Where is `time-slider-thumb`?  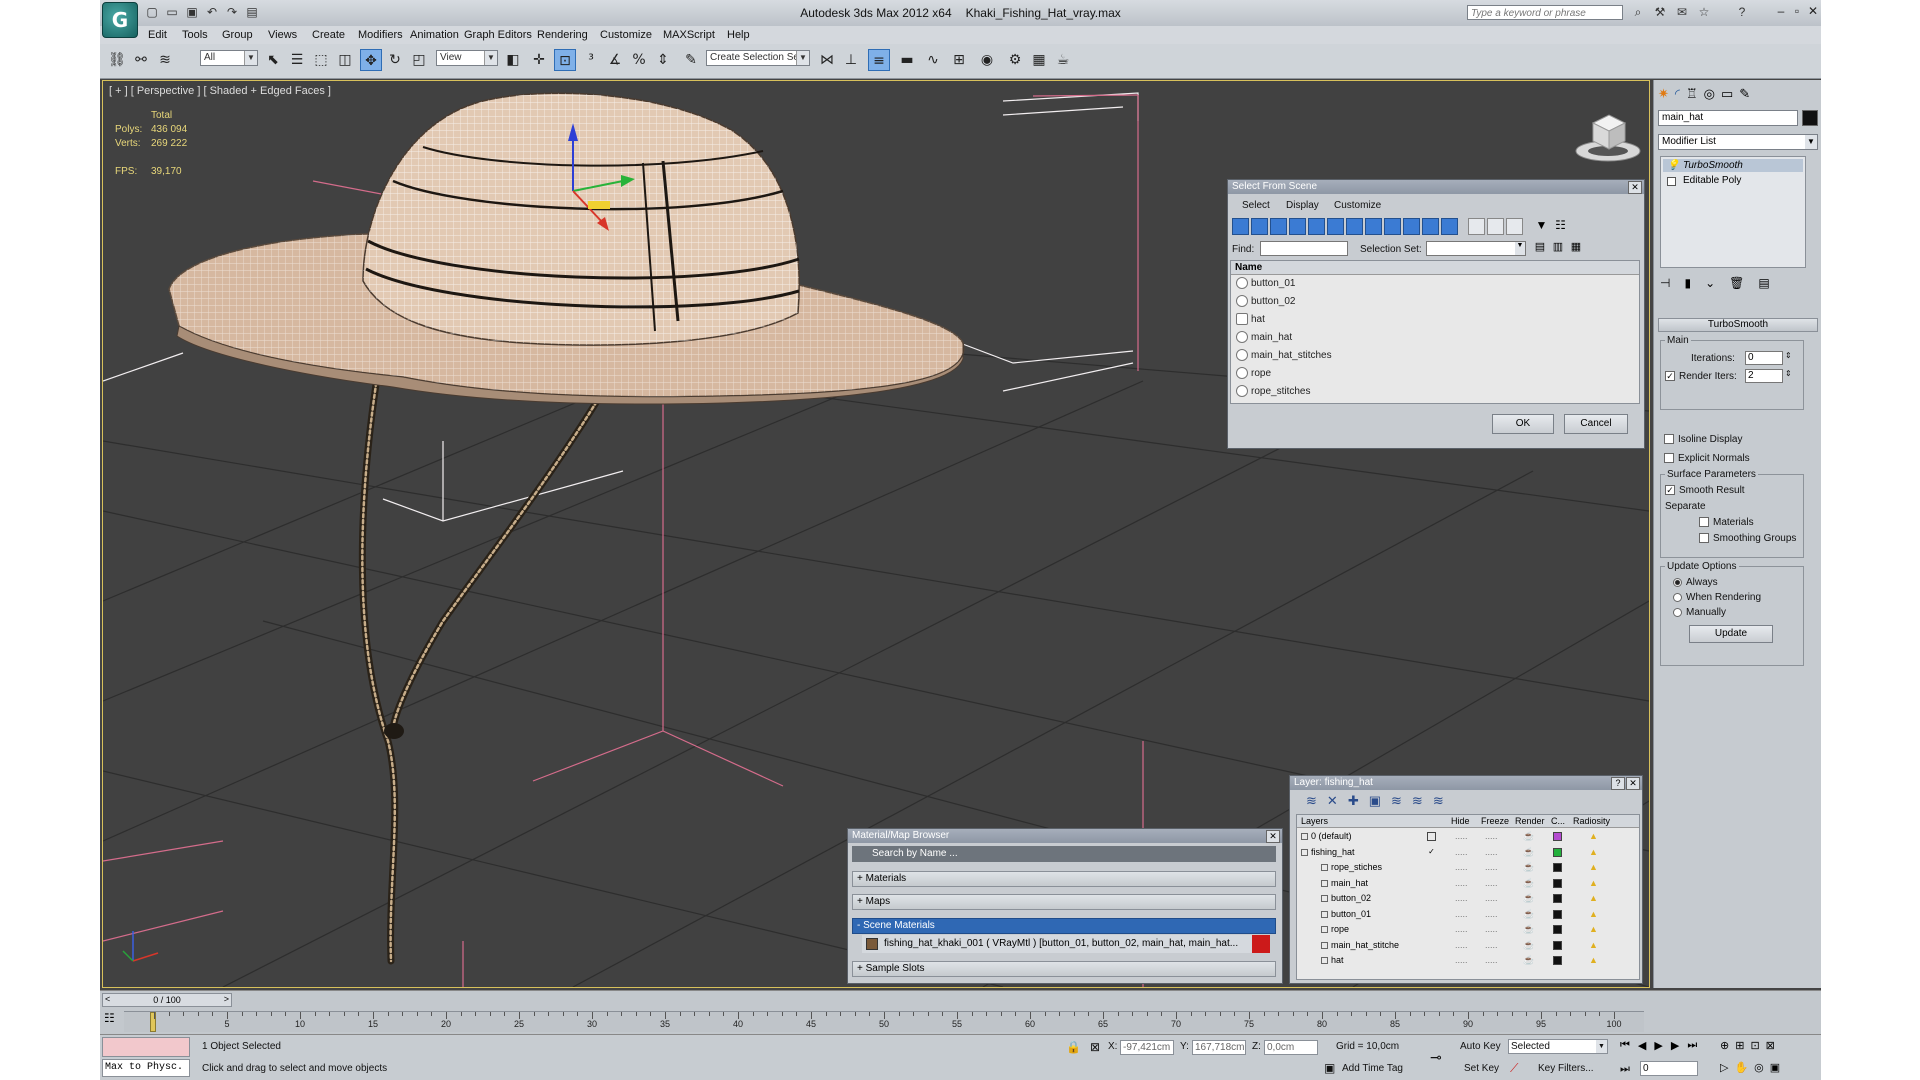 time-slider-thumb is located at coordinates (153, 1022).